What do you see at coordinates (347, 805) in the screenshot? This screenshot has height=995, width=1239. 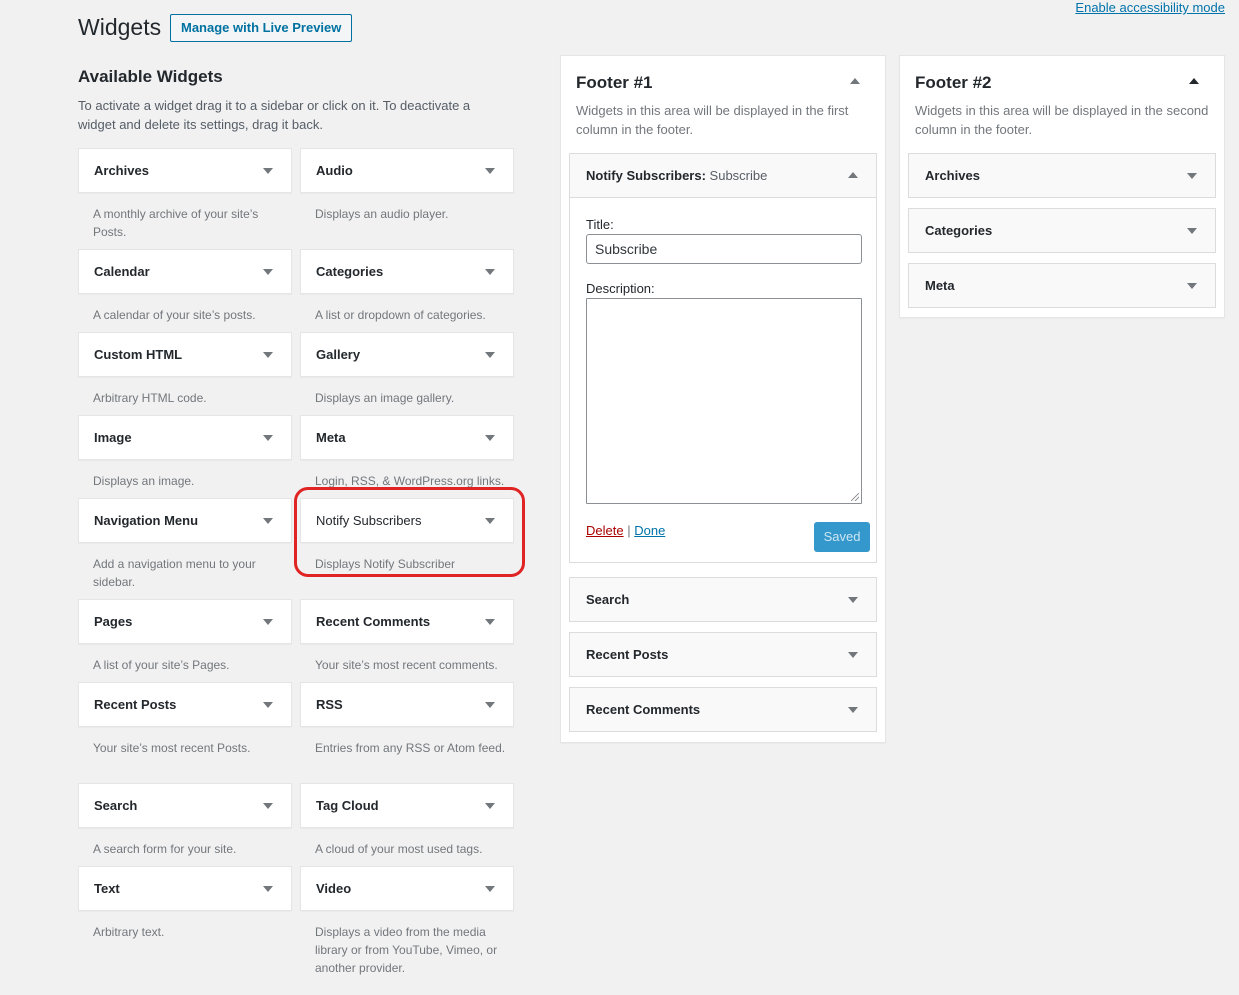 I see `widget-title: Tag Cloud` at bounding box center [347, 805].